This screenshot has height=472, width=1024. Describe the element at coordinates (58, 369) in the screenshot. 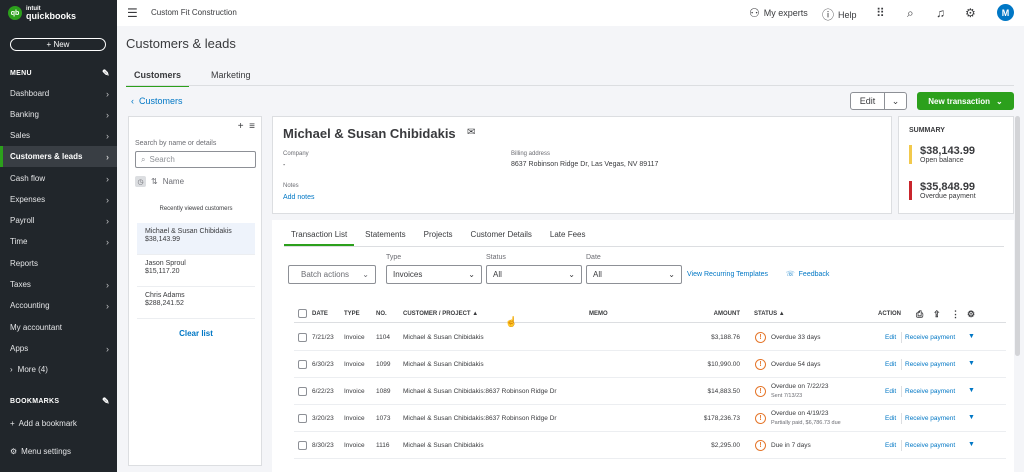

I see `sidebar-item-more: › More (4)` at that location.